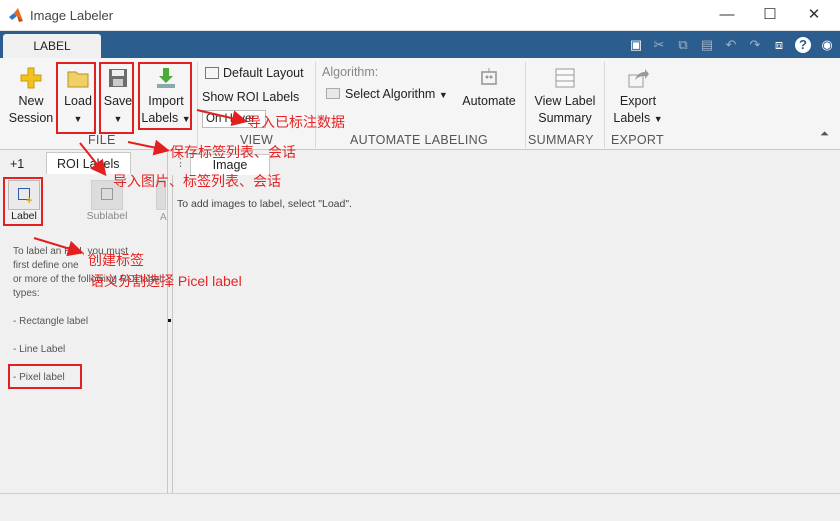  Describe the element at coordinates (116, 98) in the screenshot. I see `highlight-save` at that location.